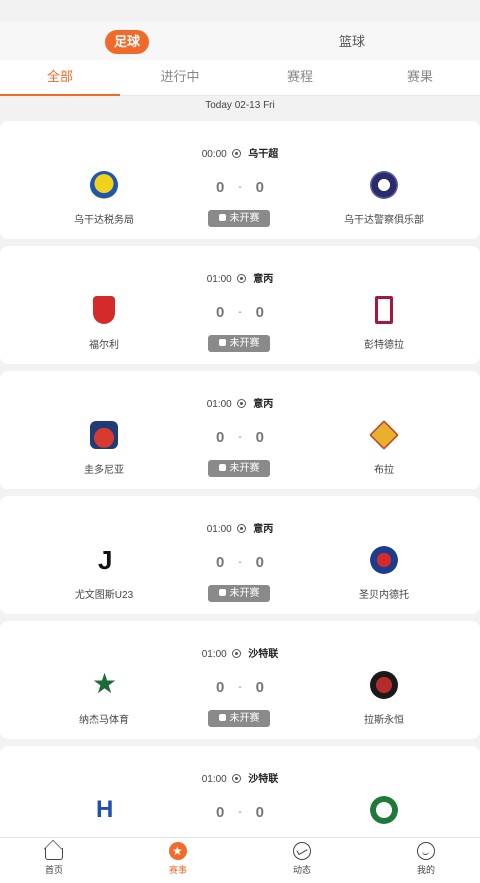  Describe the element at coordinates (240, 860) in the screenshot. I see `bottom-nav: 首页 赛事 动态 我的` at that location.